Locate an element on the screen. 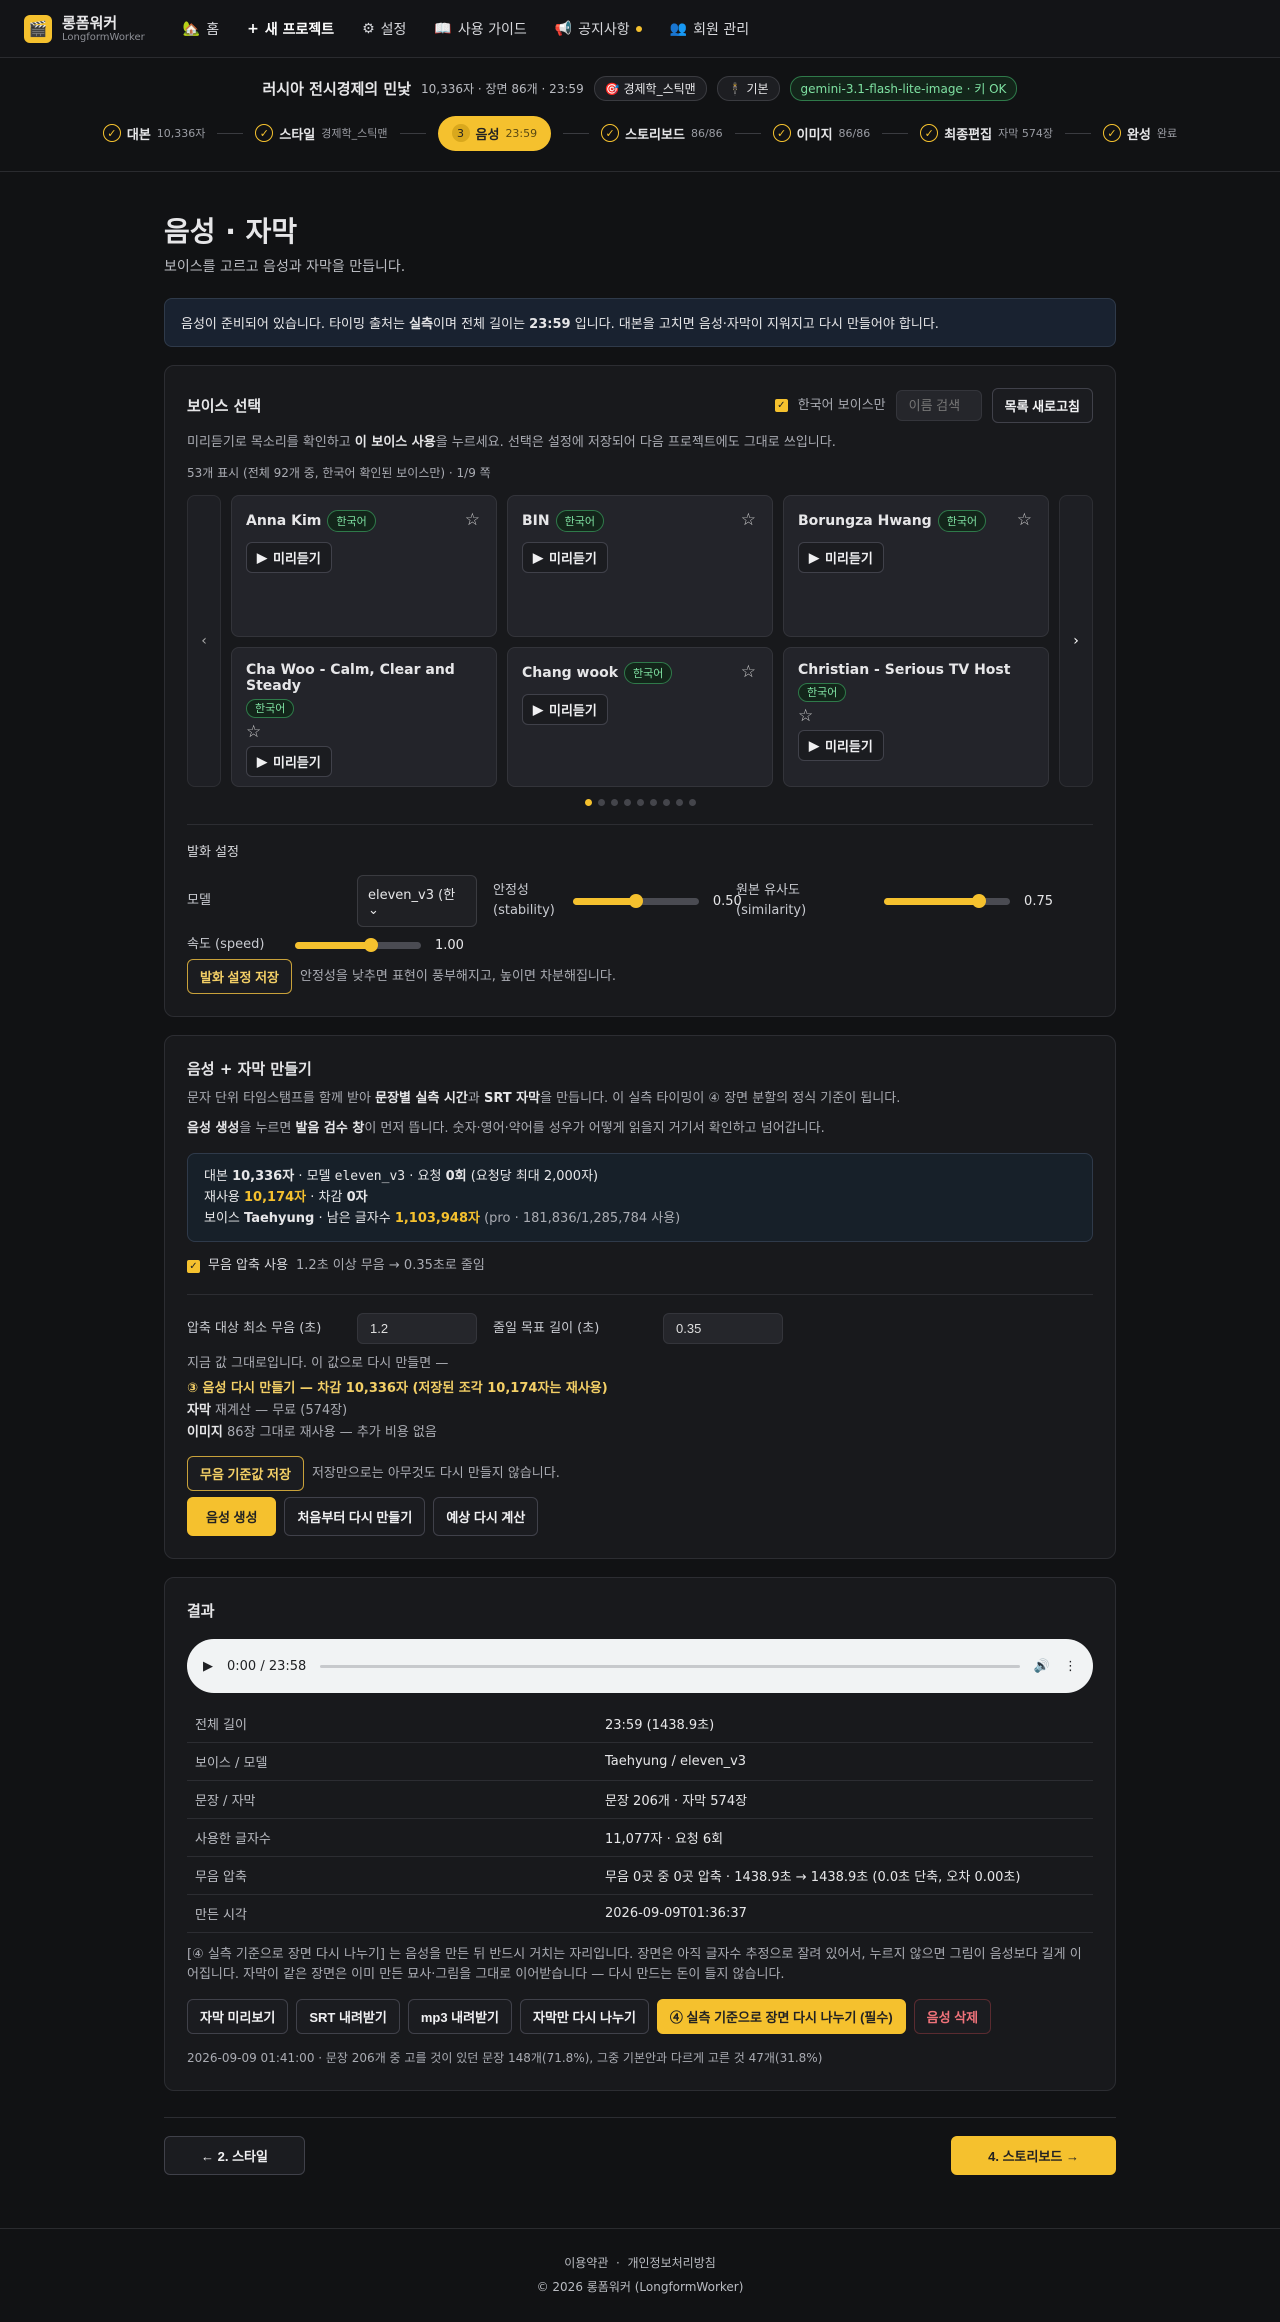 The height and width of the screenshot is (2322, 1280). save-speech-button: 발화 설정 저장 is located at coordinates (239, 976).